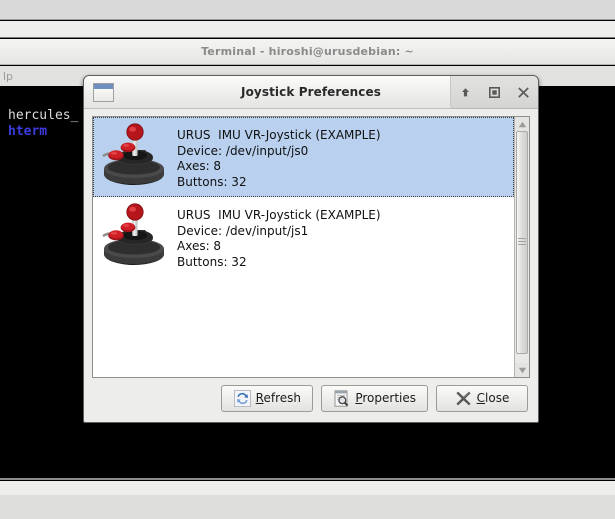 The height and width of the screenshot is (519, 615). Describe the element at coordinates (307, 488) in the screenshot. I see `bottom-panel-strip` at that location.